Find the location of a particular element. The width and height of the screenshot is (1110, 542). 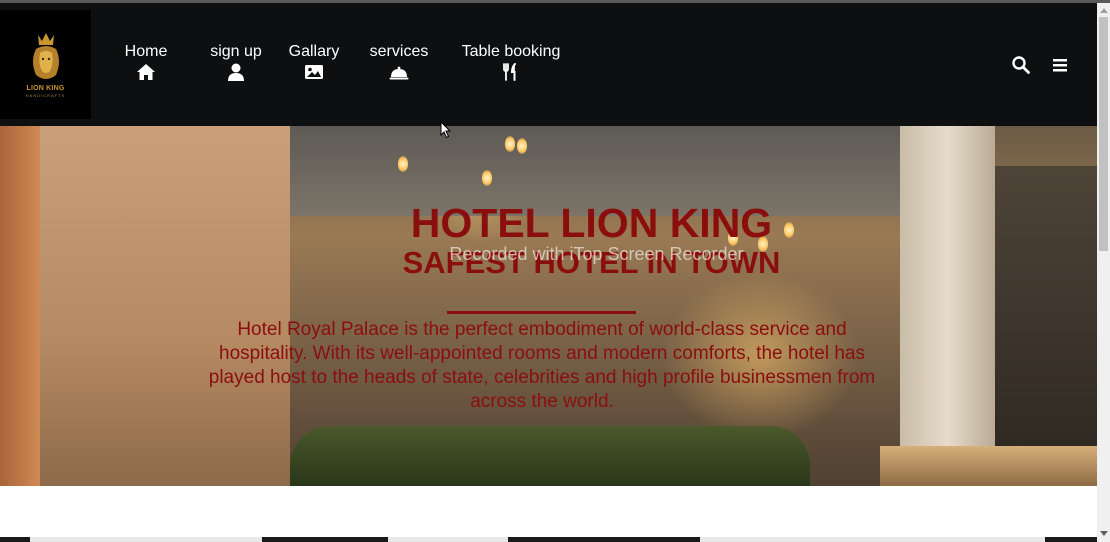

bottom-strip is located at coordinates (548, 539).